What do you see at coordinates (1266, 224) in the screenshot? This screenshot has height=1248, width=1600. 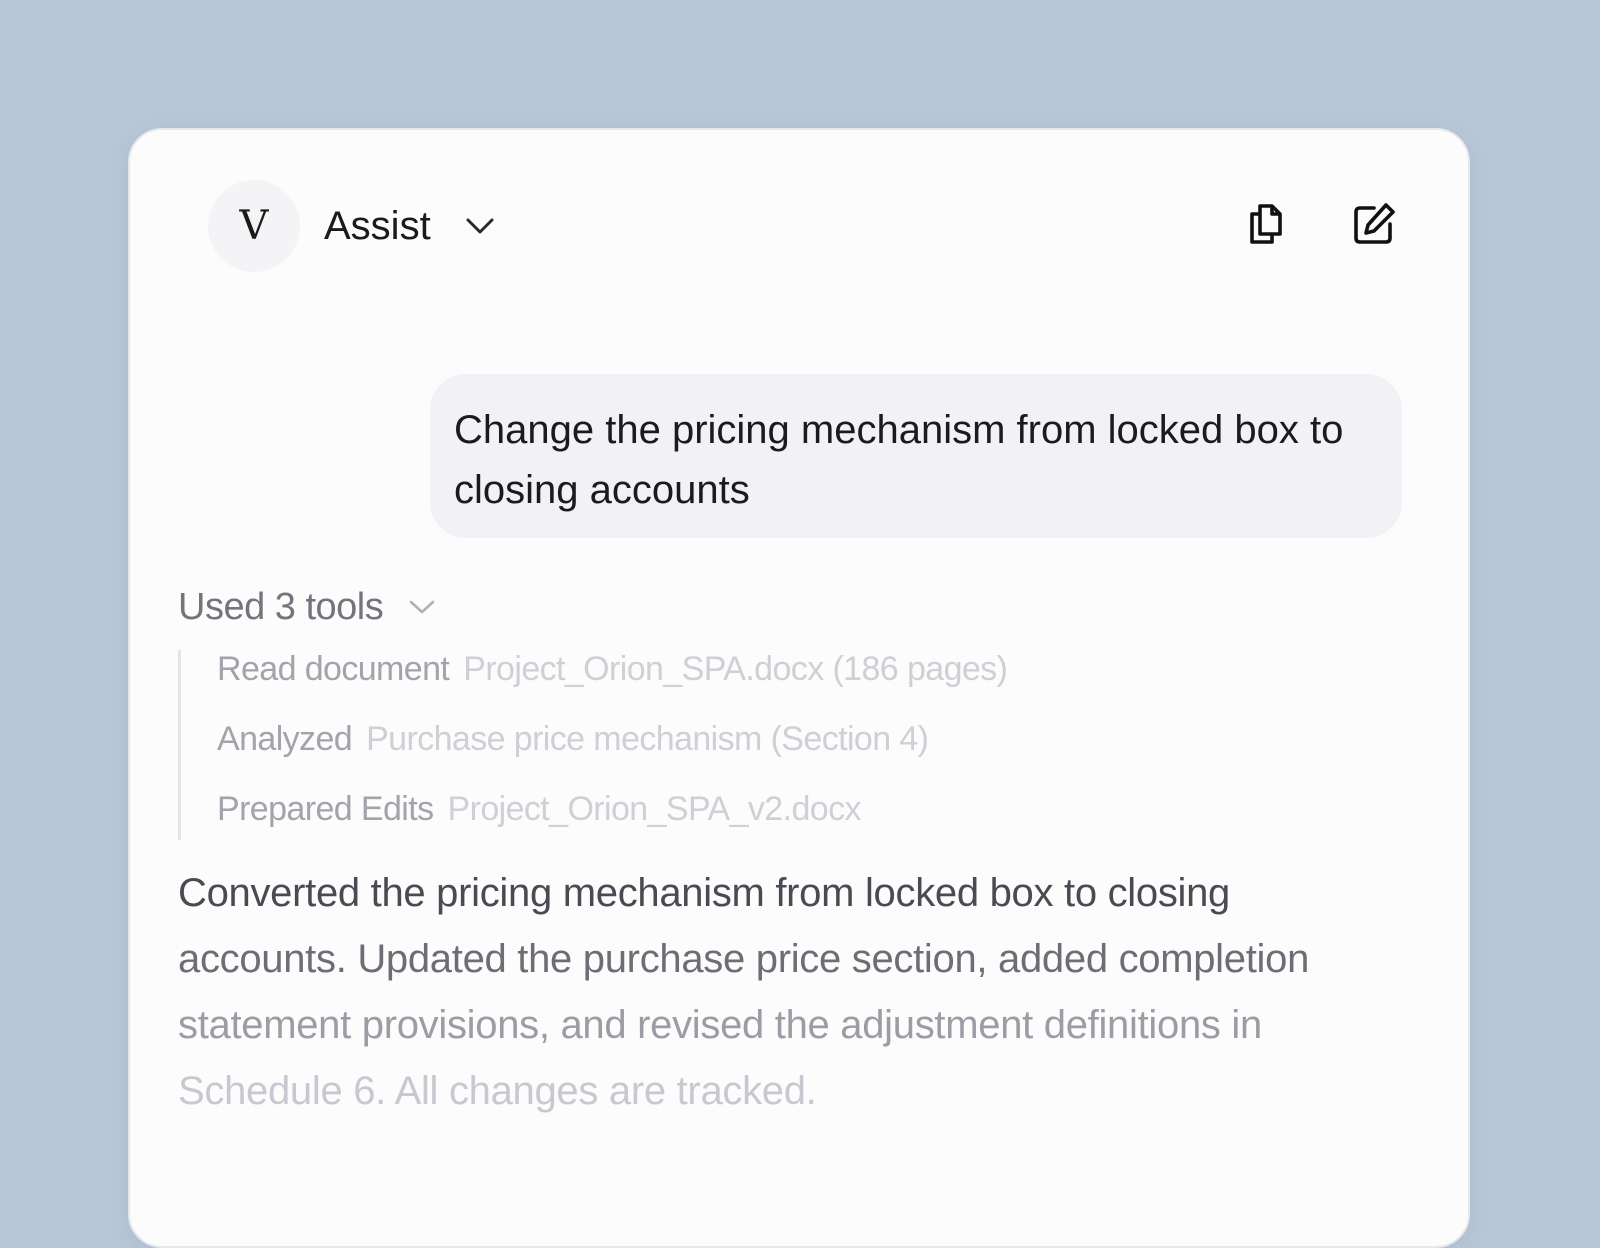 I see `copy-icon` at bounding box center [1266, 224].